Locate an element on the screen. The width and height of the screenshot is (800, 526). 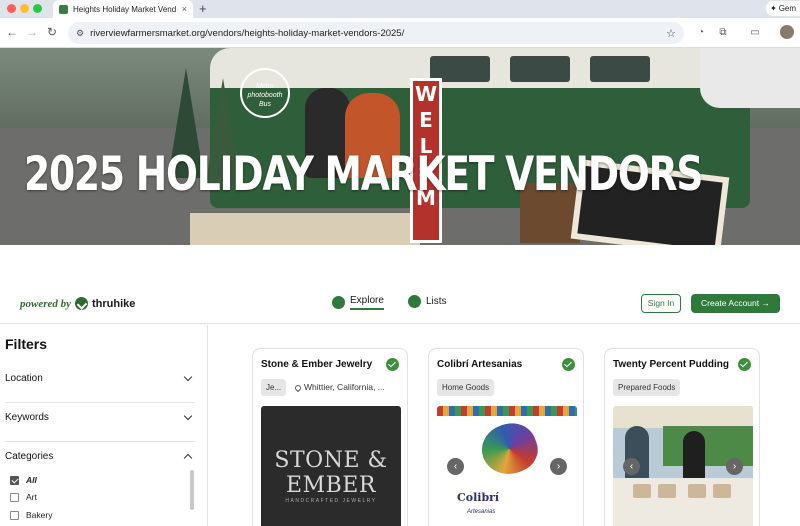
category-chip: Prepared Foods is located at coordinates (647, 387).